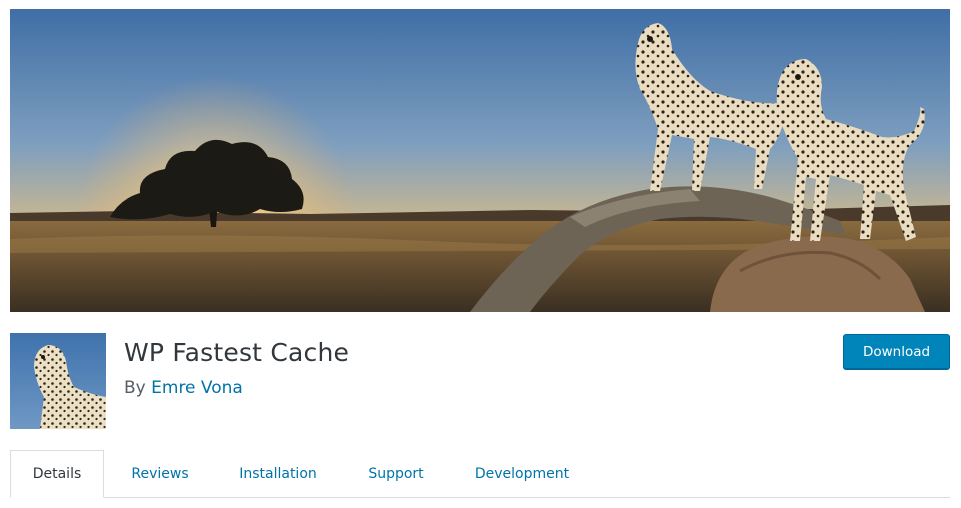 The image size is (961, 508). Describe the element at coordinates (197, 388) in the screenshot. I see `author-link: Emre Vona` at that location.